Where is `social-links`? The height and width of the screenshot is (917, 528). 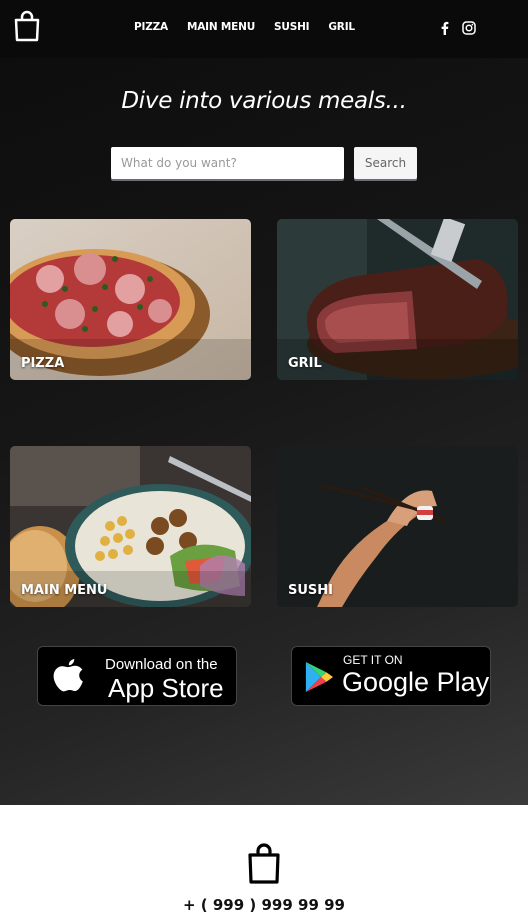 social-links is located at coordinates (457, 28).